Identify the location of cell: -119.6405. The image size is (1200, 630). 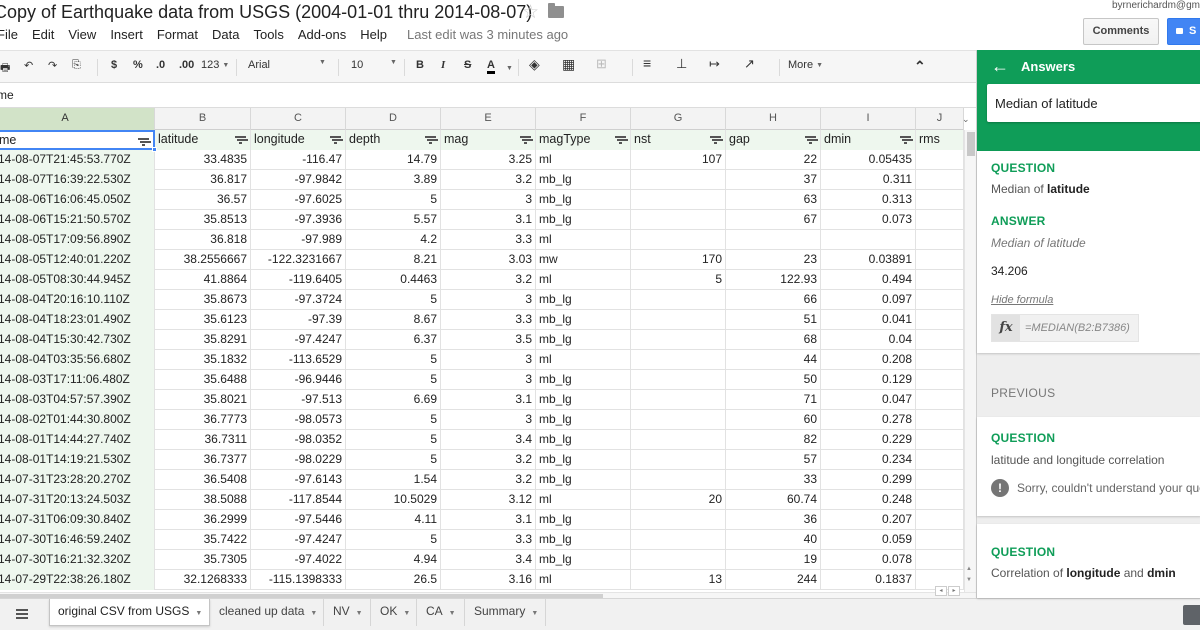
(298, 280).